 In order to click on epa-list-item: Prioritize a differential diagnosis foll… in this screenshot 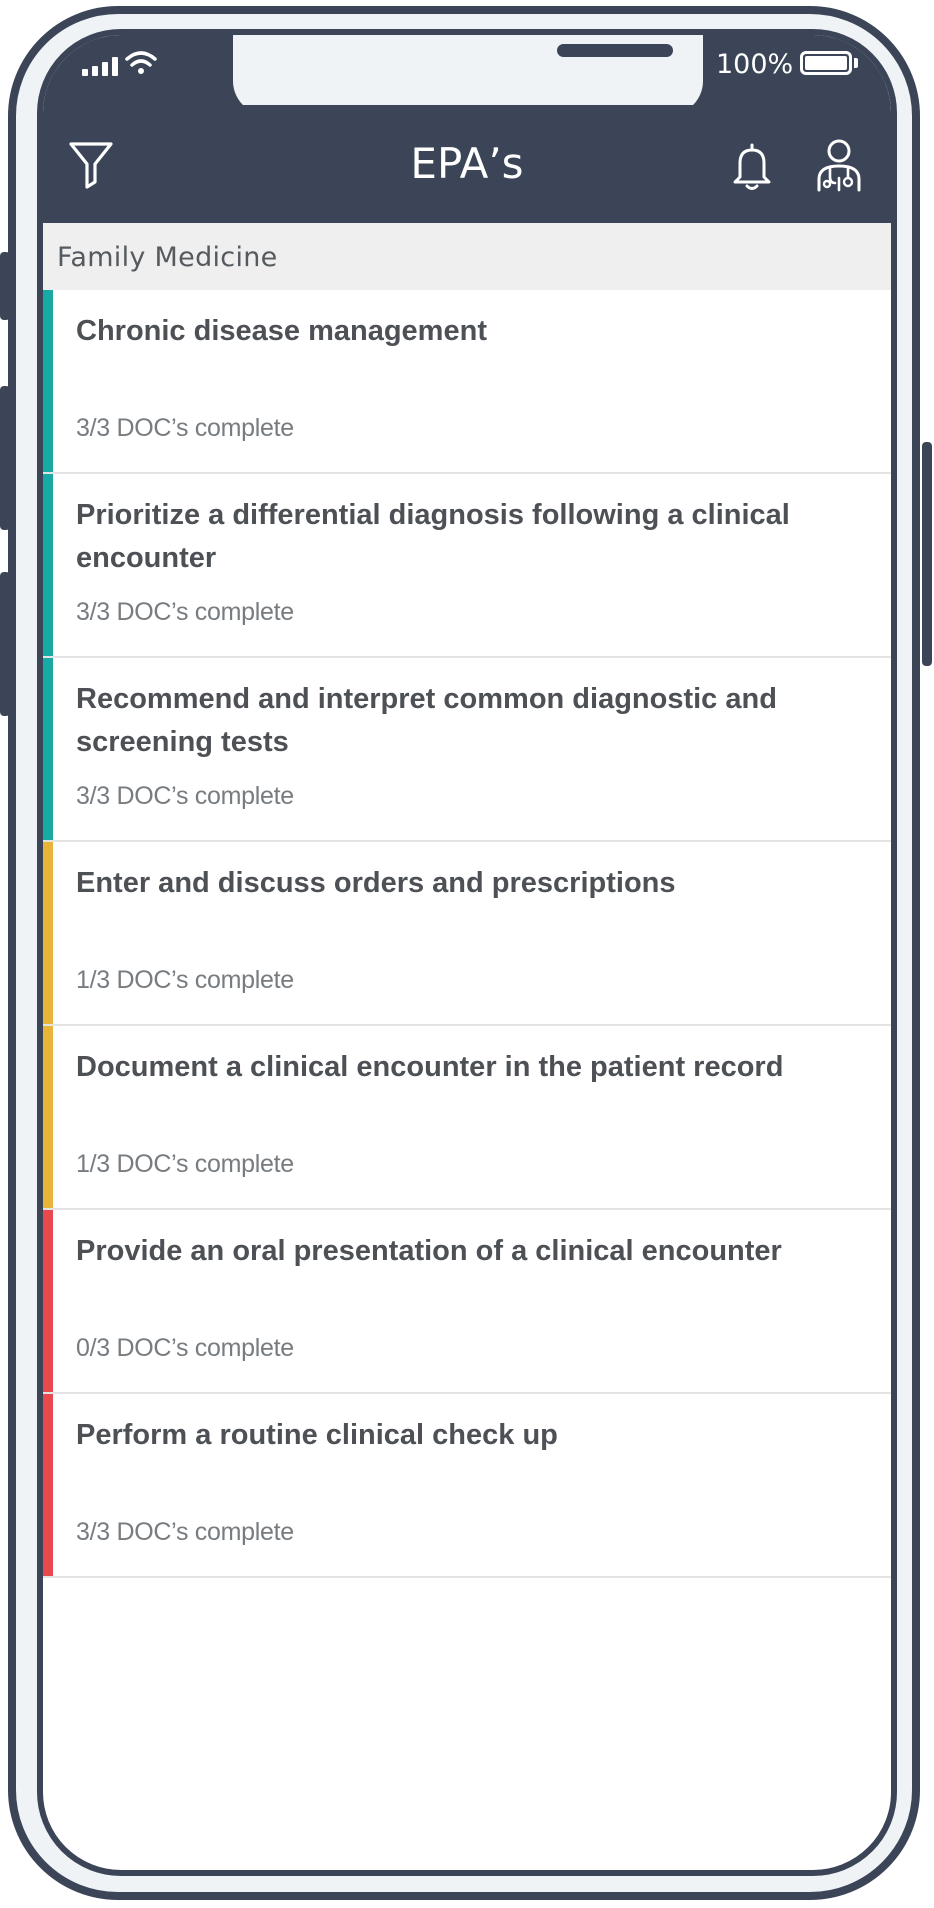, I will do `click(467, 566)`.